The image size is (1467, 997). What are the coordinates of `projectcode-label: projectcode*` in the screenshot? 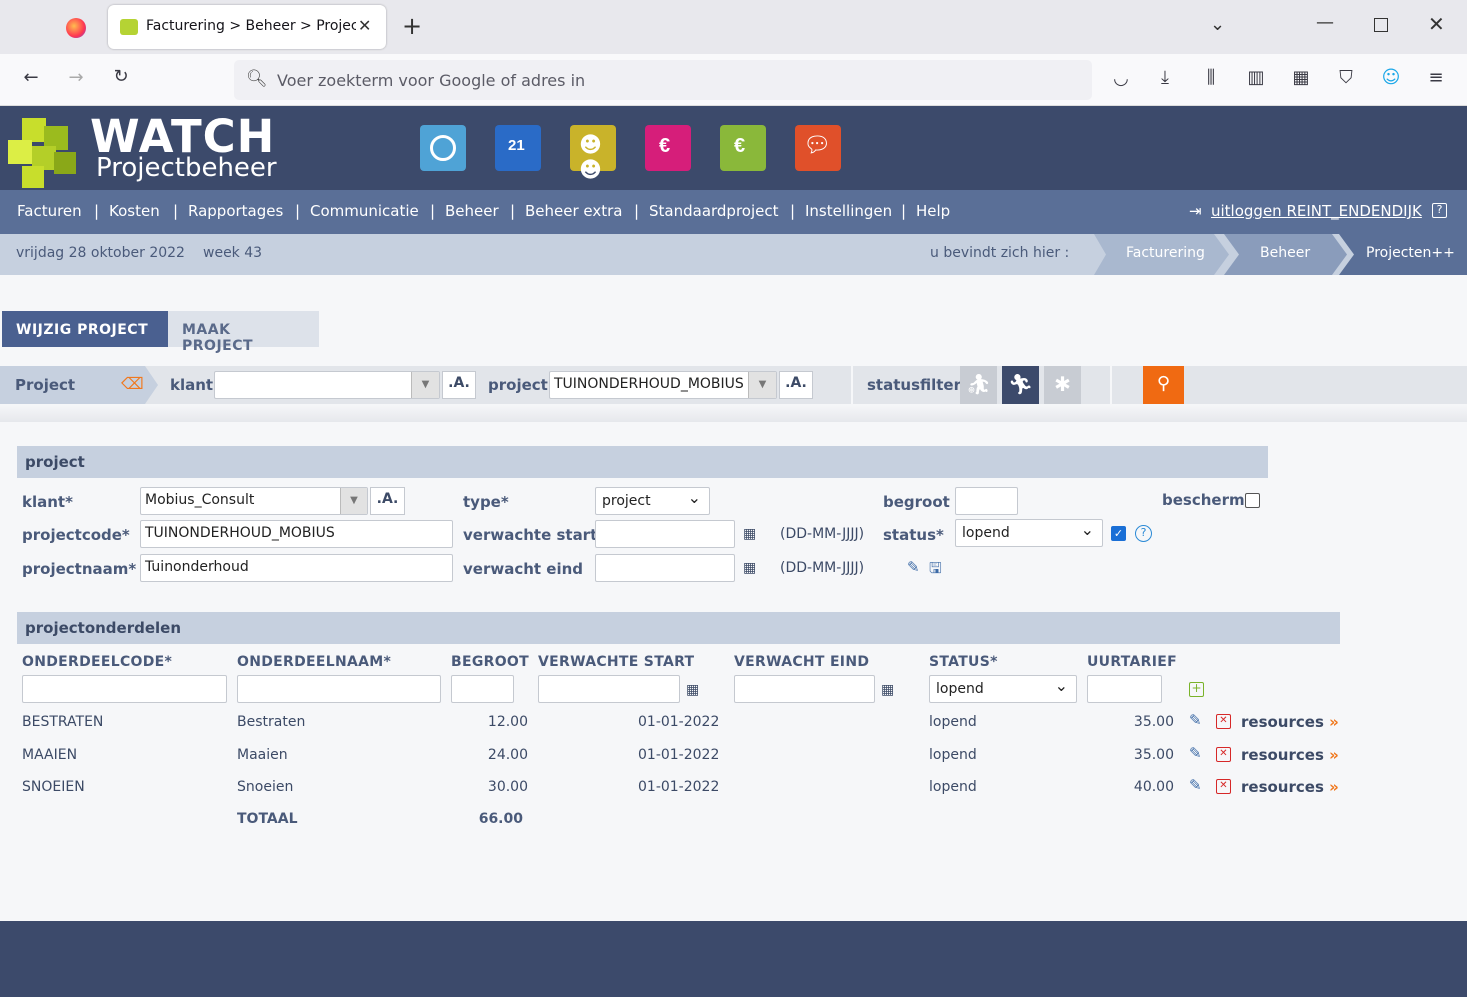 It's located at (76, 535).